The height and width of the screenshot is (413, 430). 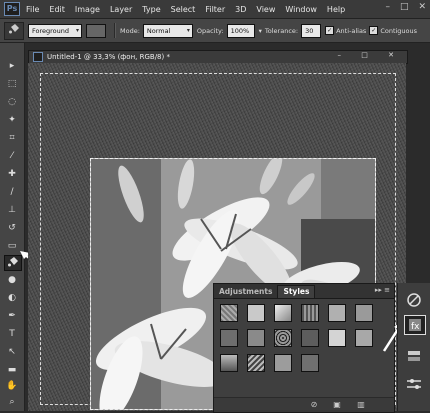 What do you see at coordinates (240, 9) in the screenshot?
I see `menu-3d: 3D` at bounding box center [240, 9].